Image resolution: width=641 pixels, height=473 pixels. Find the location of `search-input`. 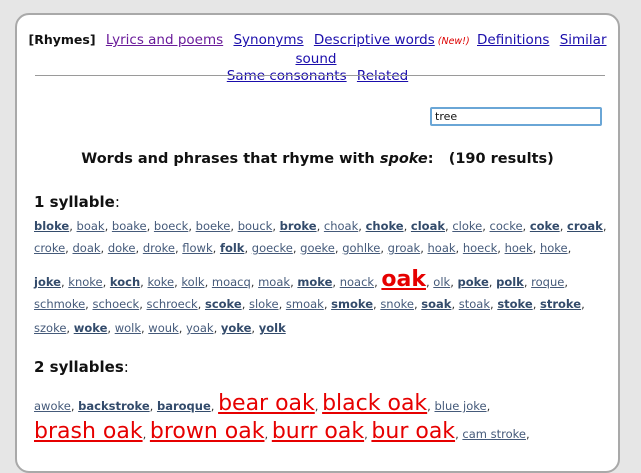

search-input is located at coordinates (516, 116).